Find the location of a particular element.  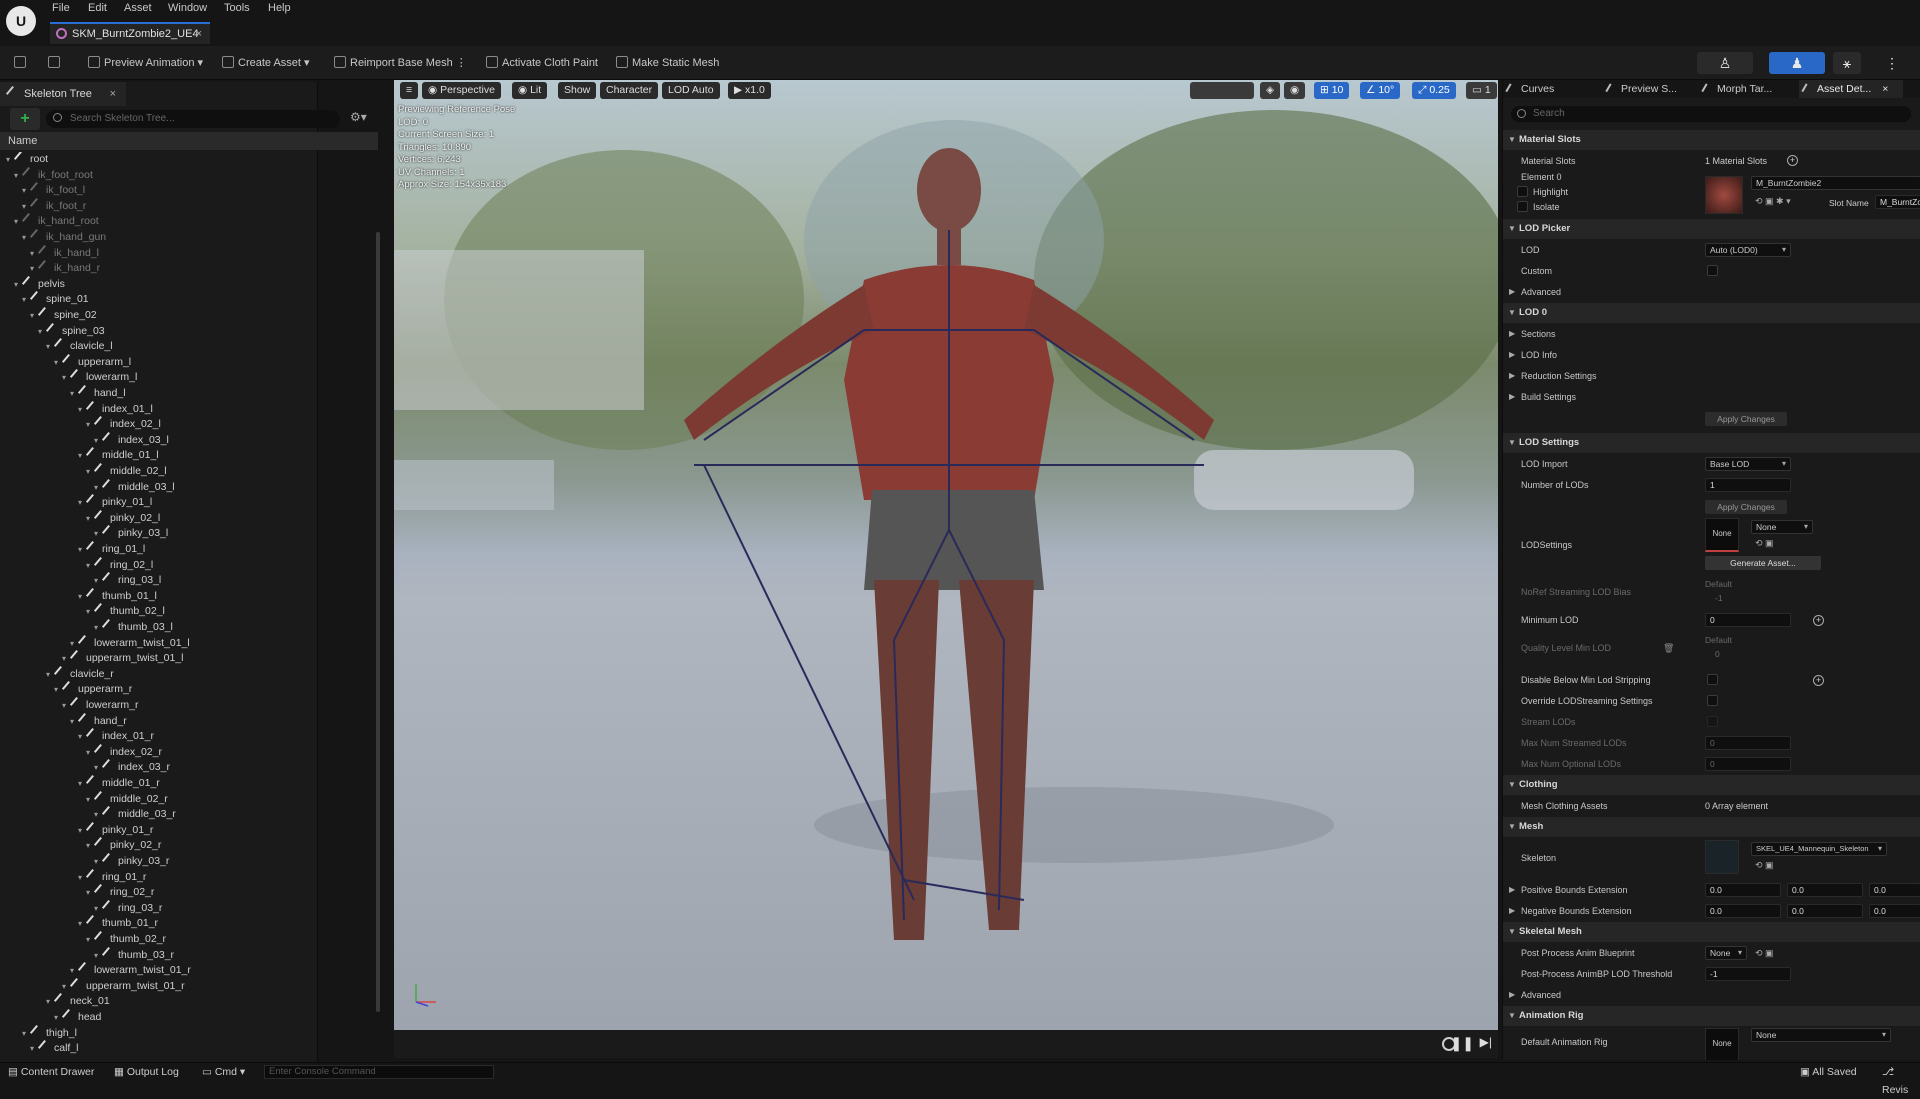

pos-bounds-z: 0.0 is located at coordinates (1894, 890).